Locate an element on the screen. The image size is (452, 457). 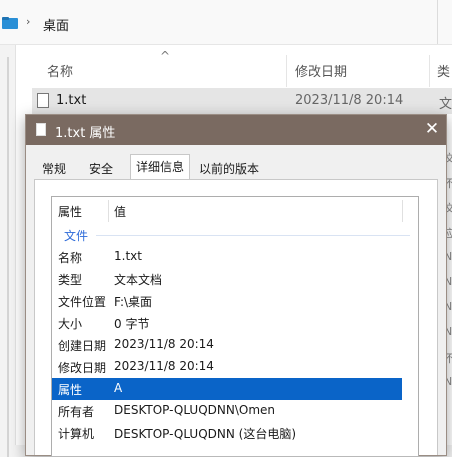
property-value: F:\桌面 is located at coordinates (133, 302).